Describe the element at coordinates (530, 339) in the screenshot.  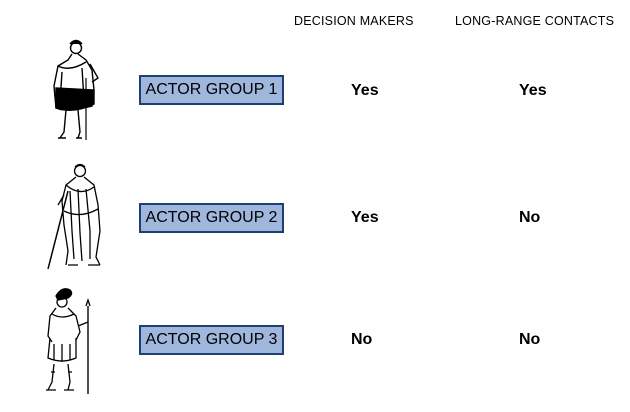
I see `actor-3-long-range-contacts: No` at that location.